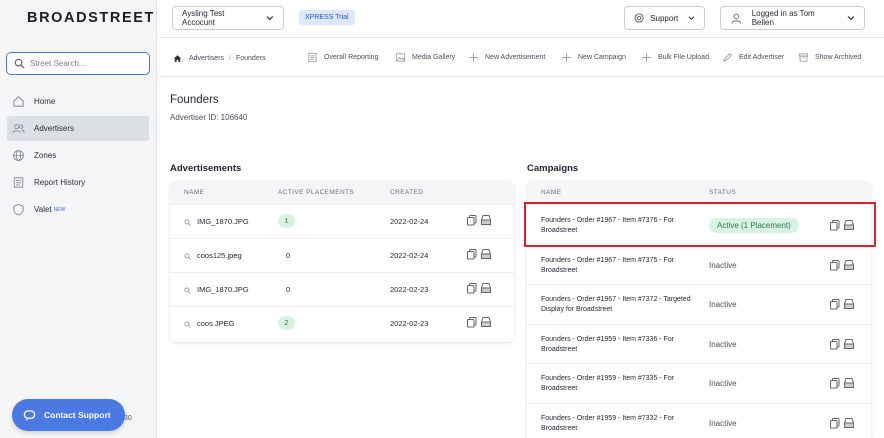 Image resolution: width=884 pixels, height=438 pixels. I want to click on user-label: Logged in as Tom Bellen, so click(783, 18).